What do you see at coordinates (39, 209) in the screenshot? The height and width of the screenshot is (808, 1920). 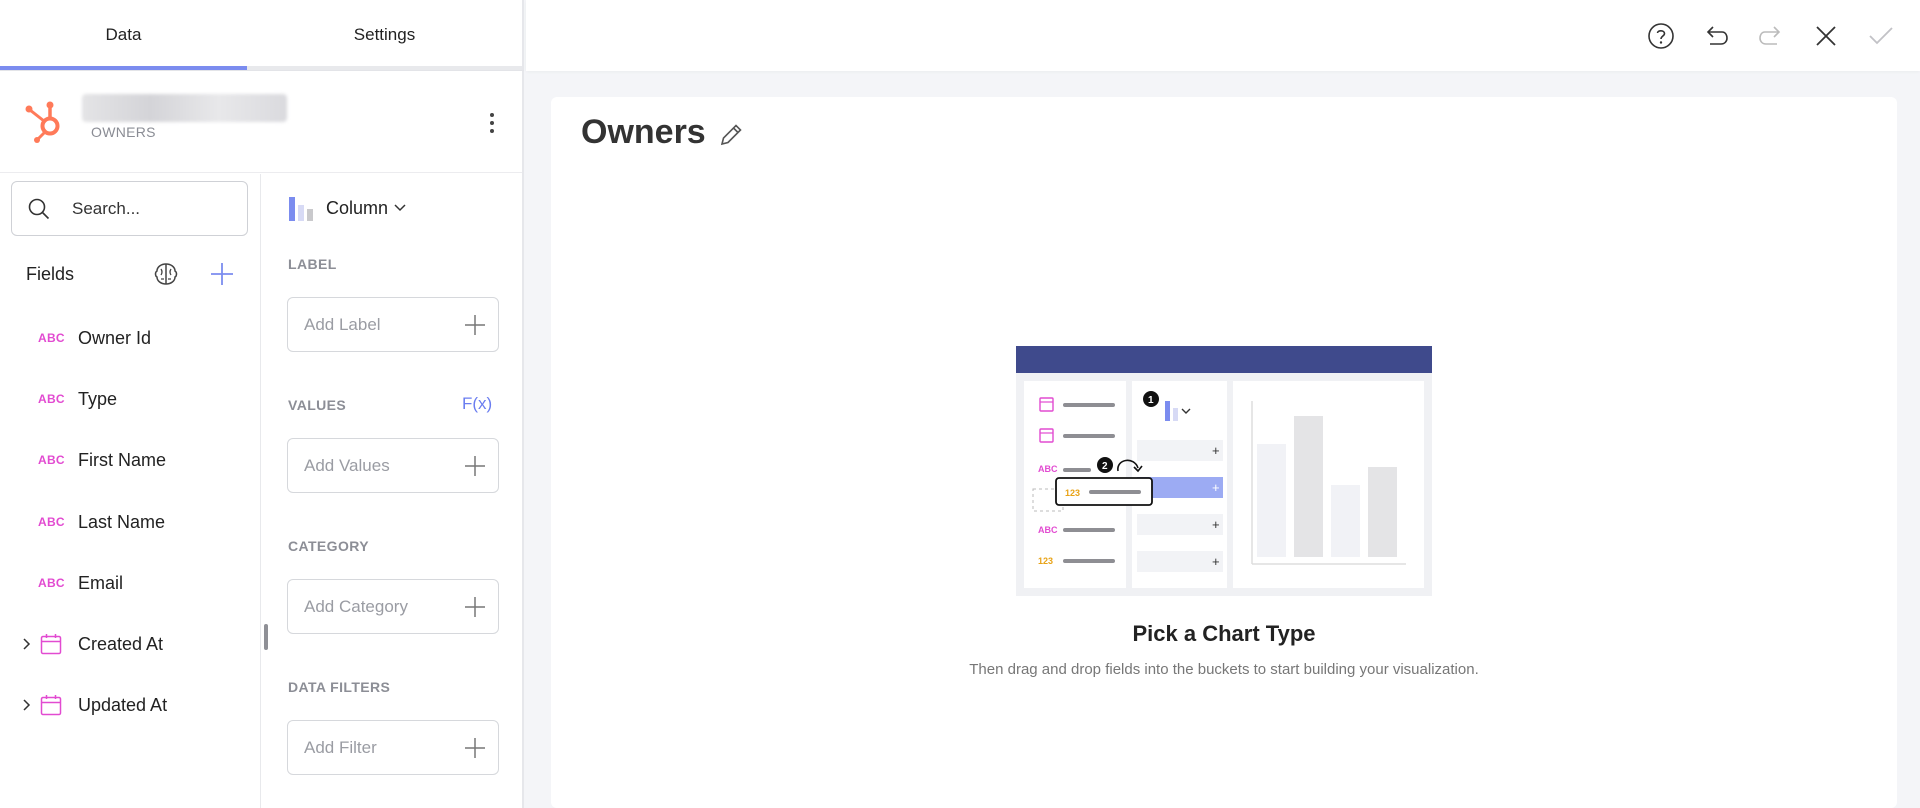 I see `search-icon` at bounding box center [39, 209].